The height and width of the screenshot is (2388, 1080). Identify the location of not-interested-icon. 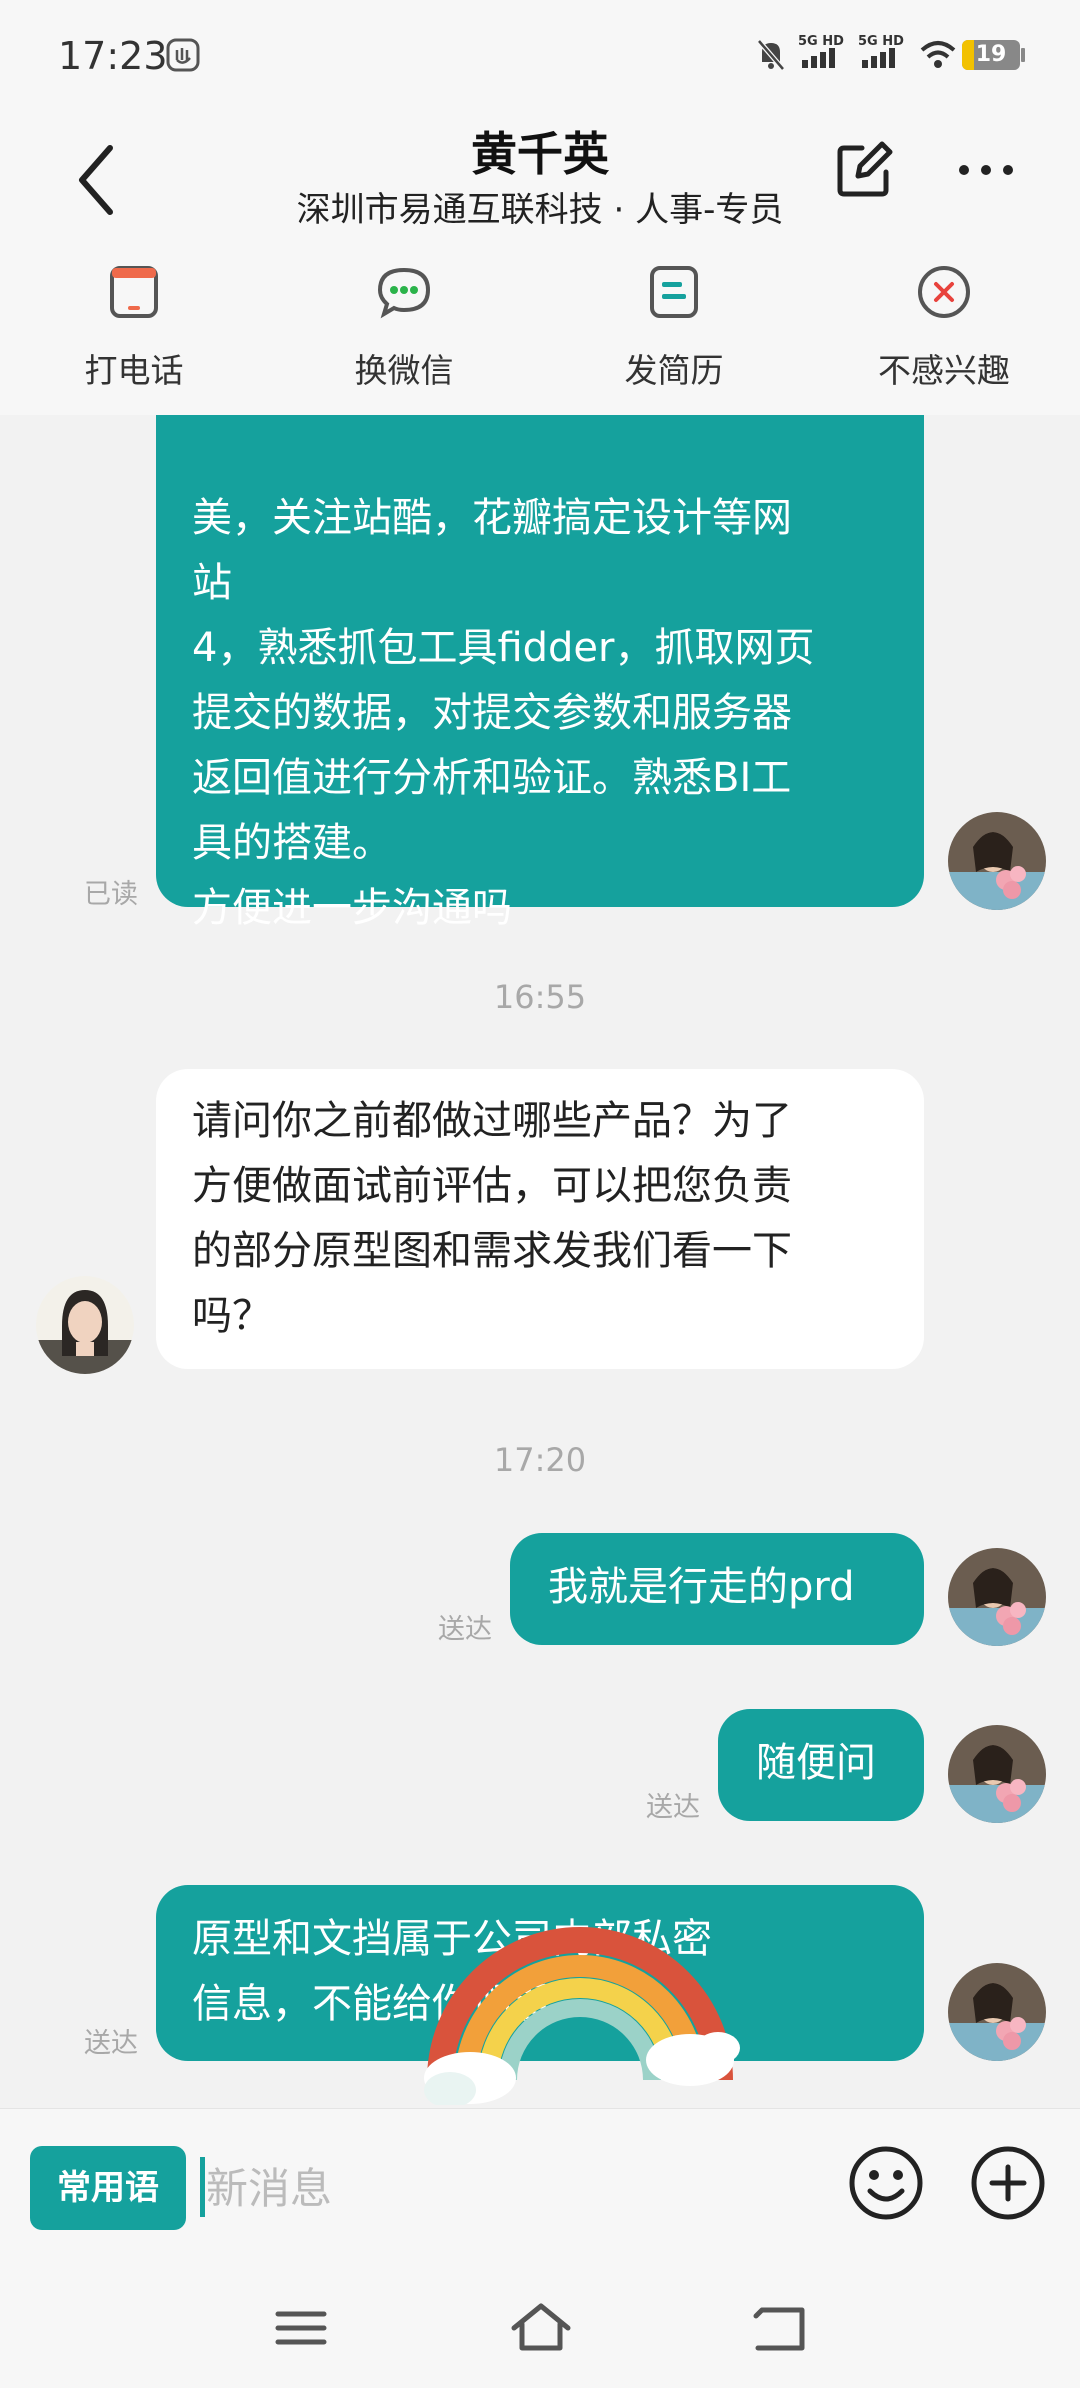
(944, 292).